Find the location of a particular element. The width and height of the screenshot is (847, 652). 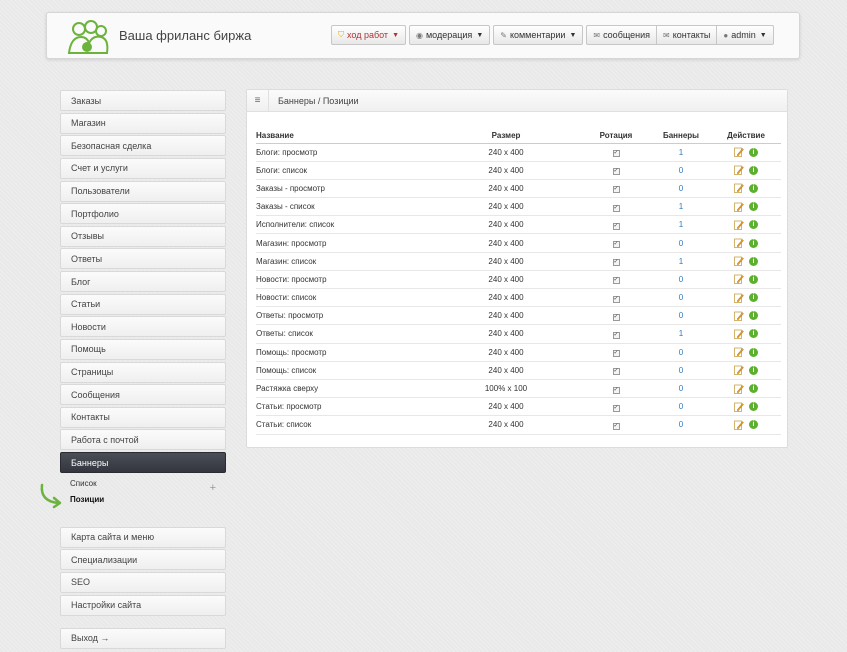

sidebar-item-shop: Магазин is located at coordinates (143, 123).